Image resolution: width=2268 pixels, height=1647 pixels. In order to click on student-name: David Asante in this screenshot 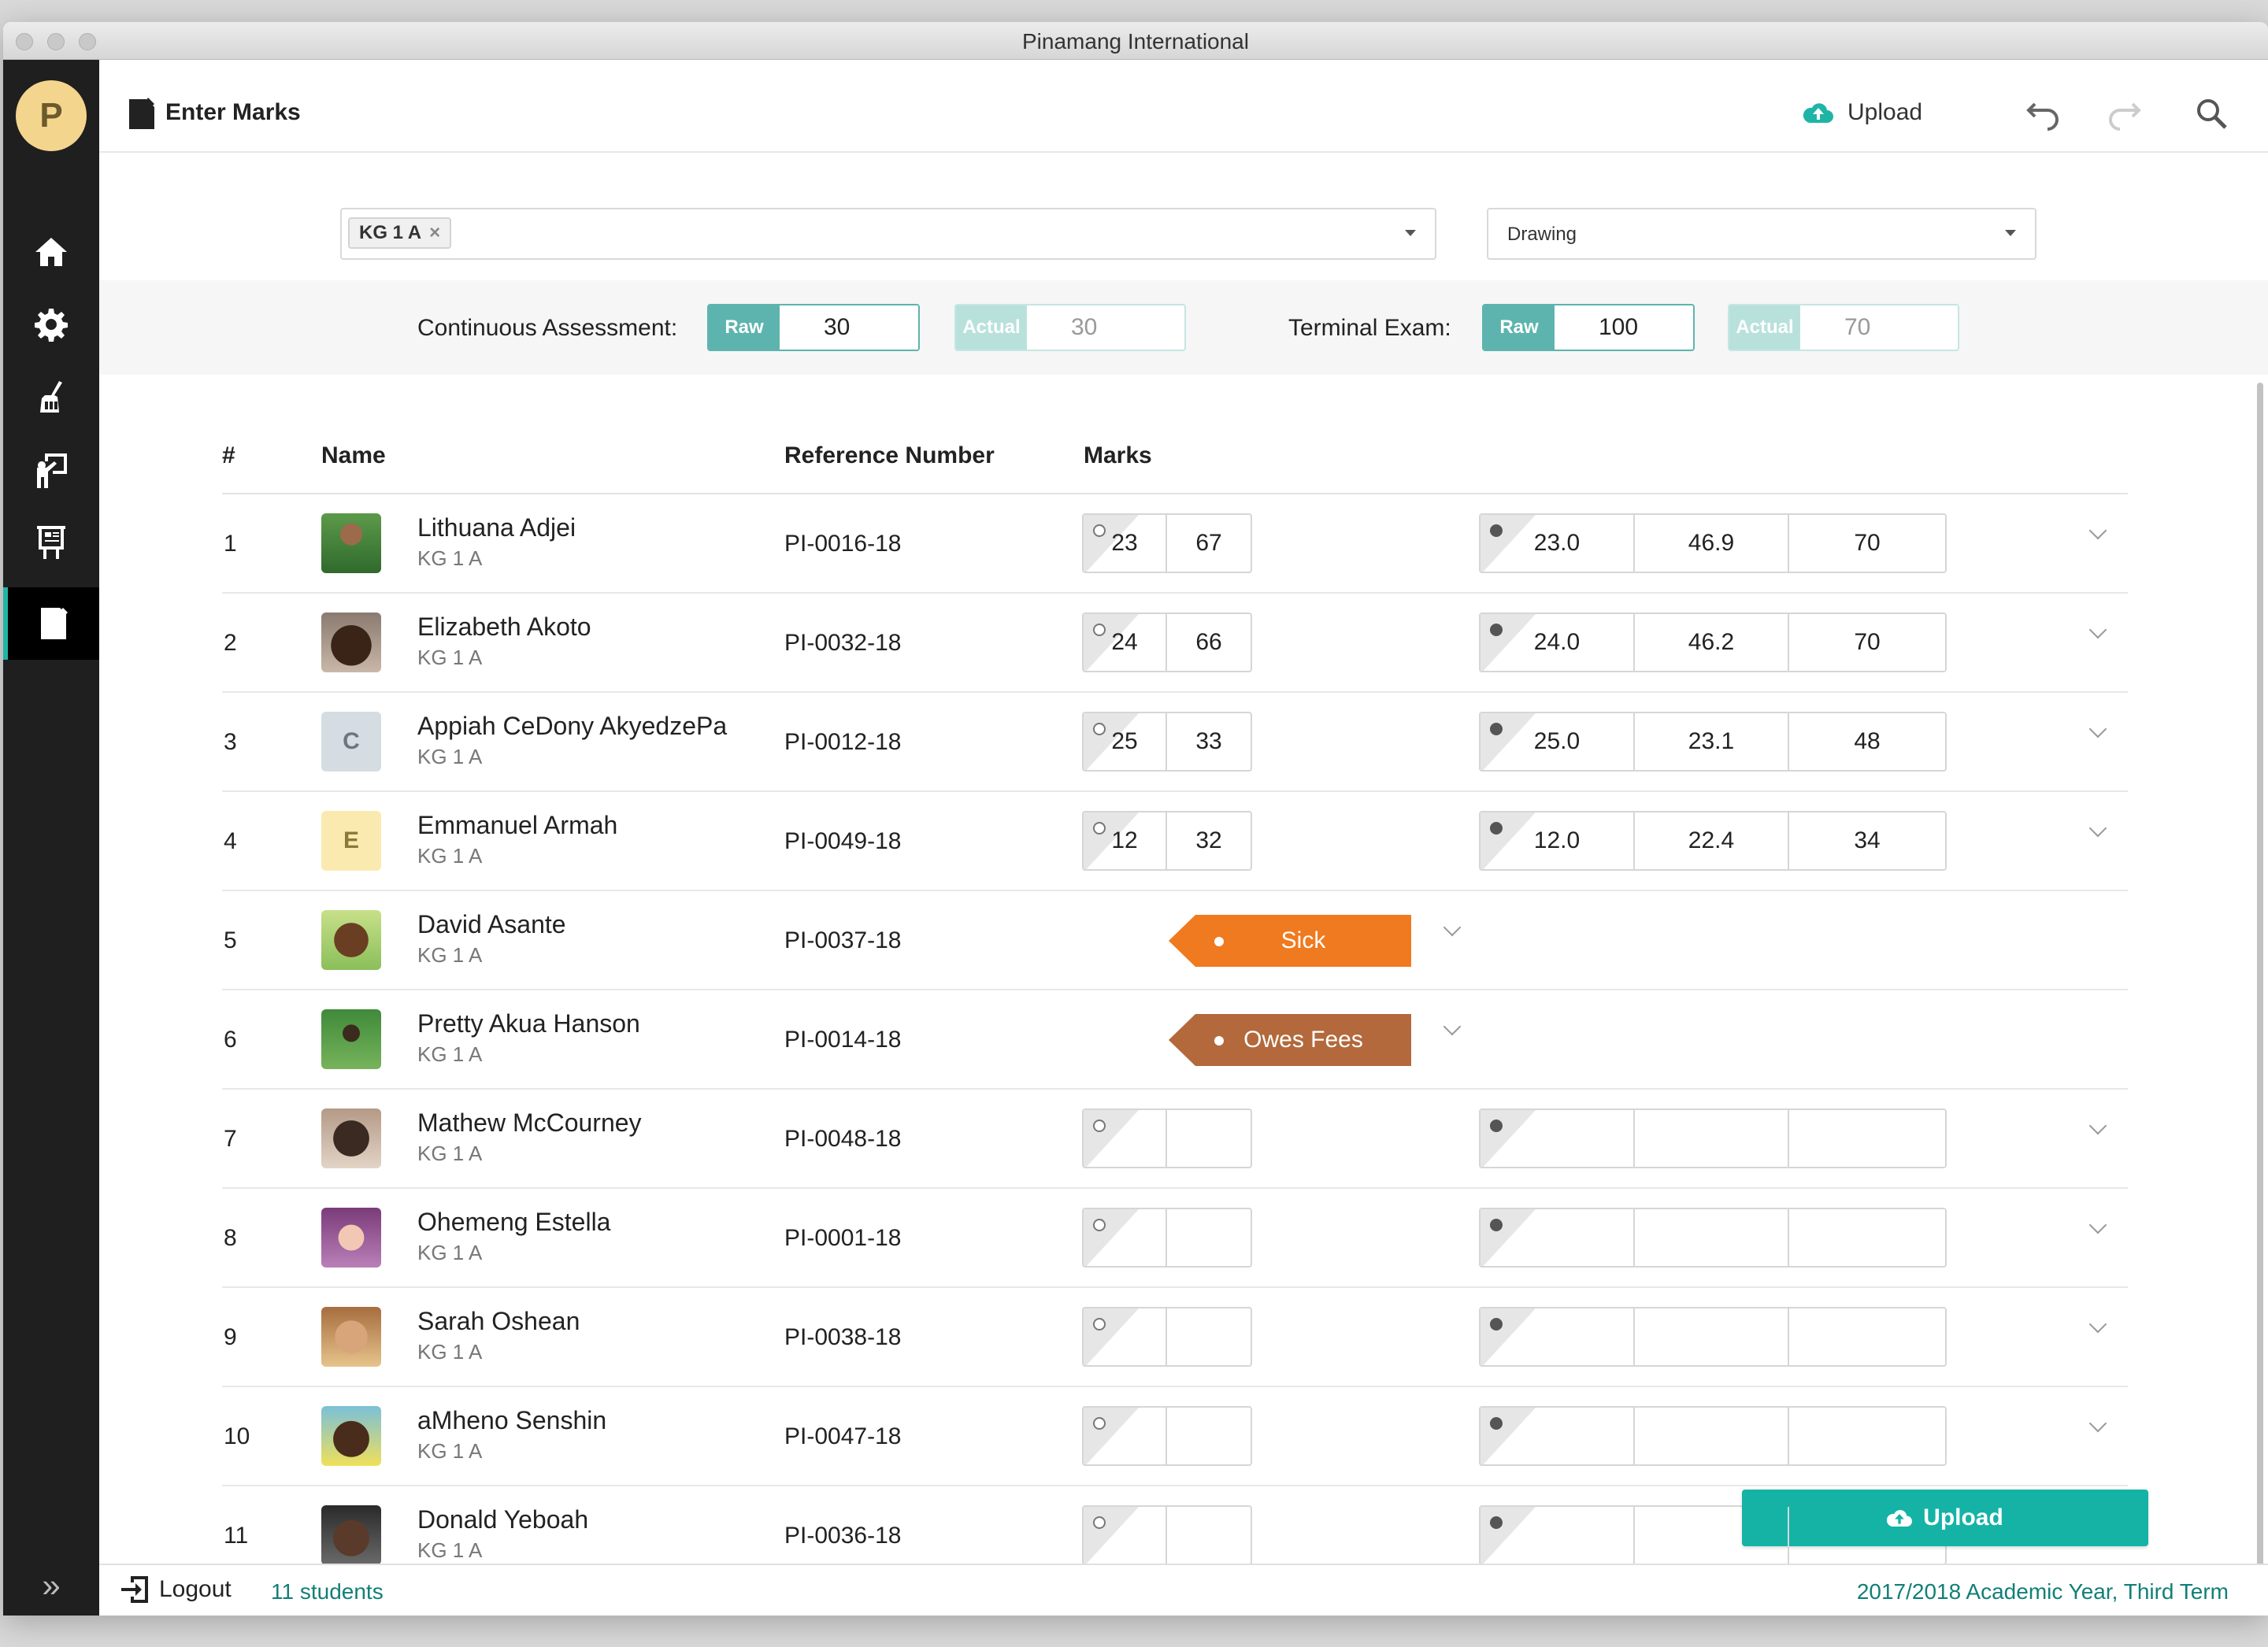, I will do `click(491, 924)`.